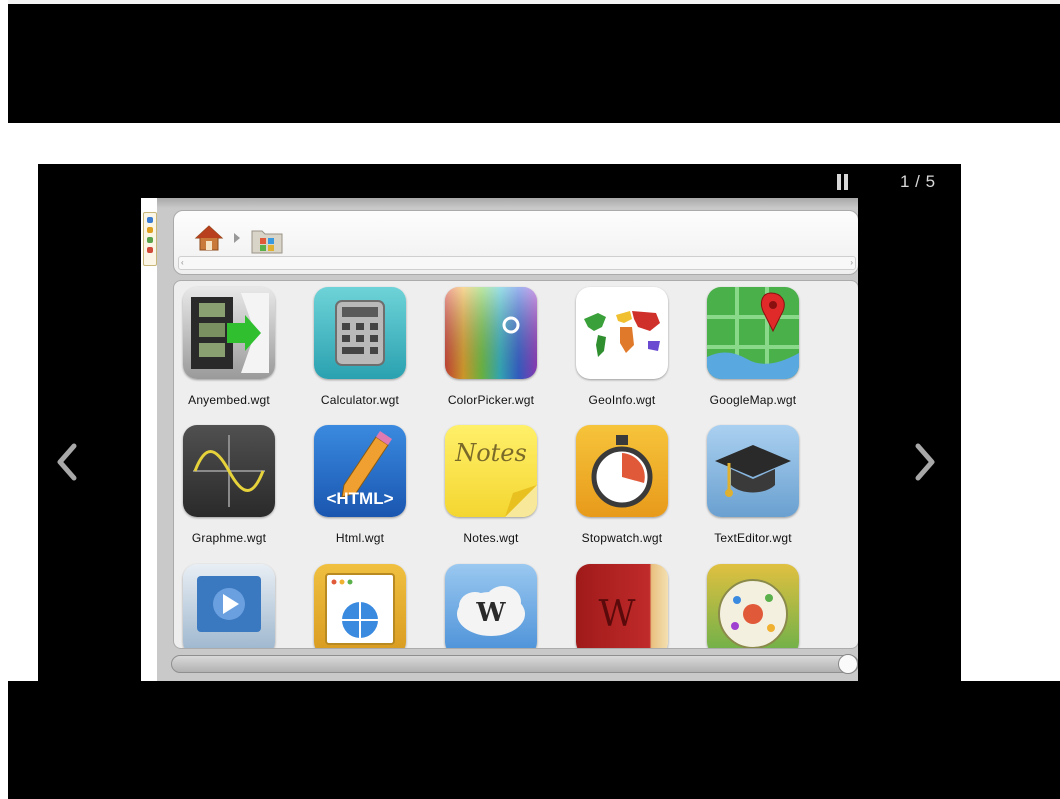 The height and width of the screenshot is (799, 1060). What do you see at coordinates (229, 333) in the screenshot?
I see `anyembed-icon` at bounding box center [229, 333].